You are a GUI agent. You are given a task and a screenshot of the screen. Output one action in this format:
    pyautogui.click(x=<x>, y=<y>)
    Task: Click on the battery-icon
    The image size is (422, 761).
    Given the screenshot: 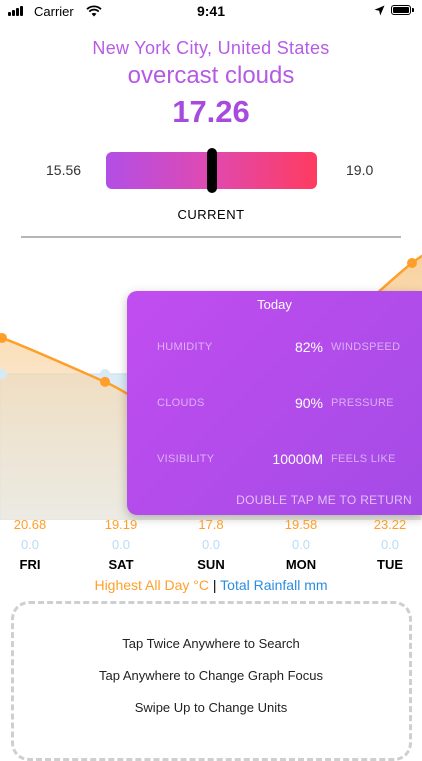 What is the action you would take?
    pyautogui.click(x=401, y=10)
    